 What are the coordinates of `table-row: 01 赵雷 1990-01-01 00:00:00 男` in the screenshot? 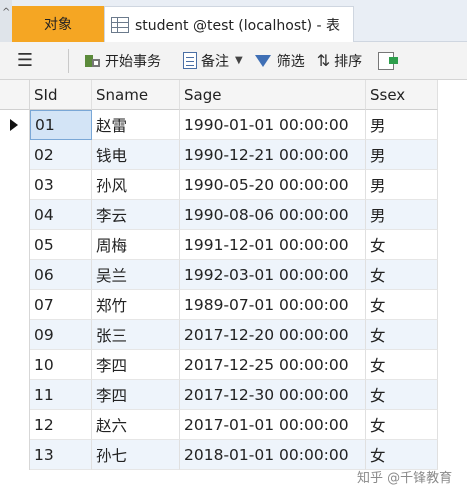 It's located at (219, 125).